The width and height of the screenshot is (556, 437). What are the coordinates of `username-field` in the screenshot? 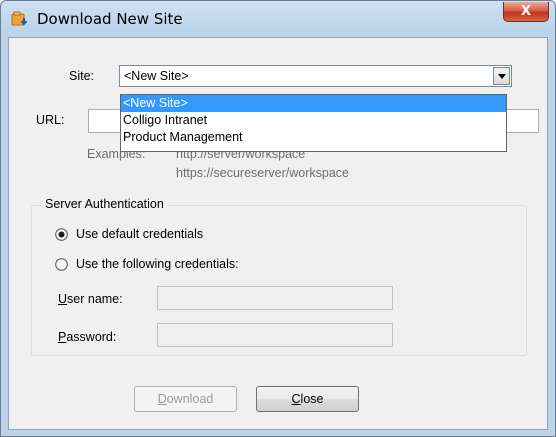 It's located at (275, 298).